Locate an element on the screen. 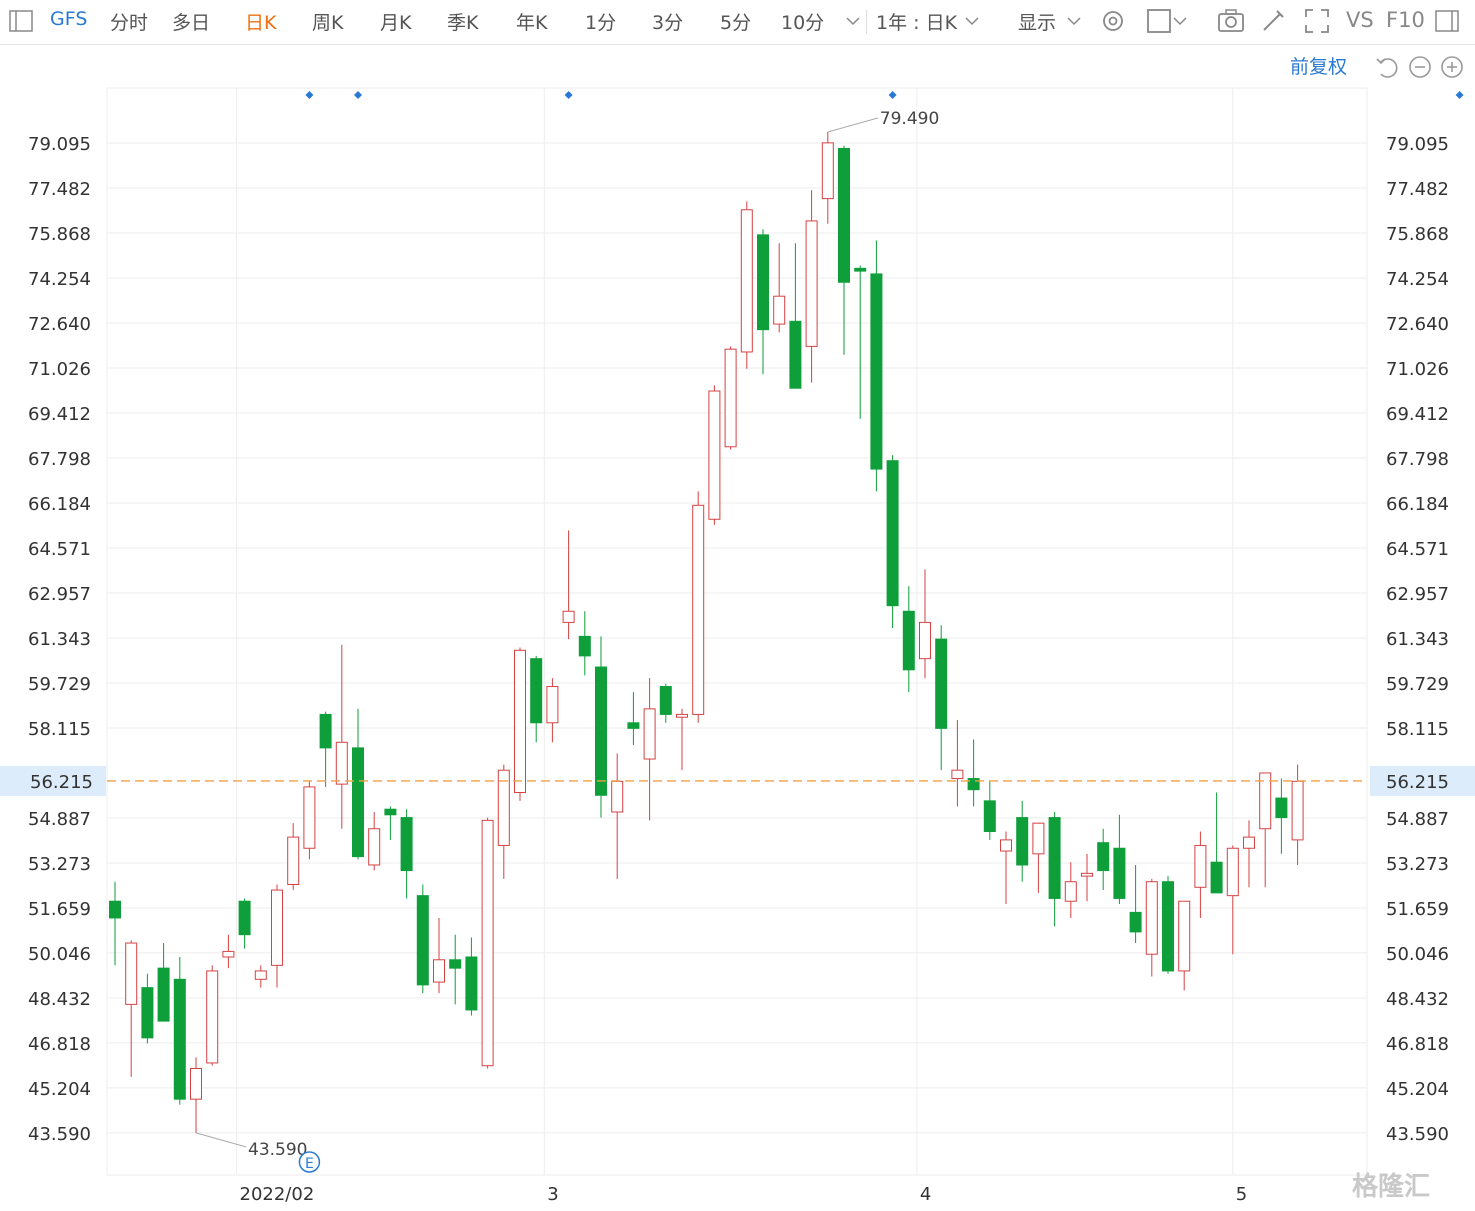 The image size is (1475, 1211). y-tick-label-left: 51.659 is located at coordinates (59, 909).